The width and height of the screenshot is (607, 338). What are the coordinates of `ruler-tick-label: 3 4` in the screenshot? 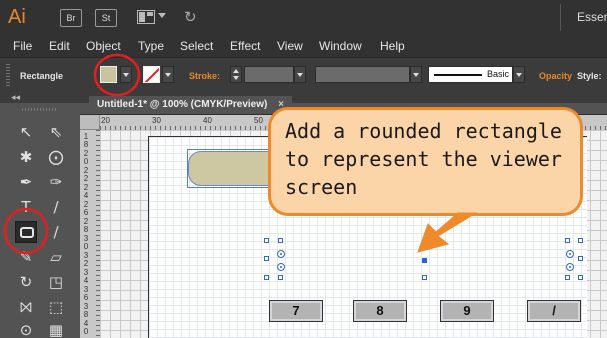 It's located at (86, 276).